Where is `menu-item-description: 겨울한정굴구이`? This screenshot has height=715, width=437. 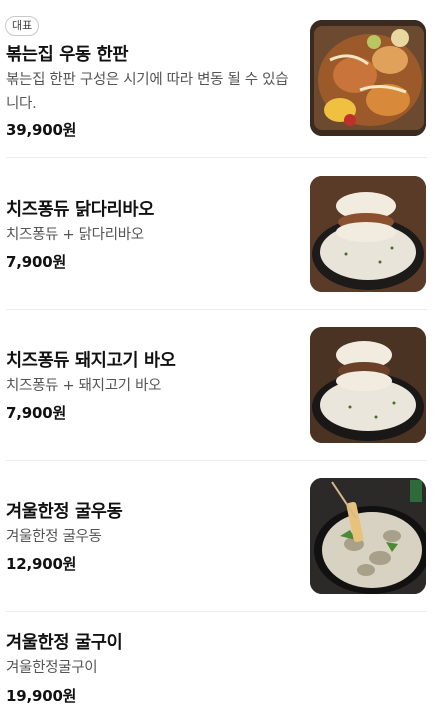
menu-item-description: 겨울한정굴구이 is located at coordinates (52, 668).